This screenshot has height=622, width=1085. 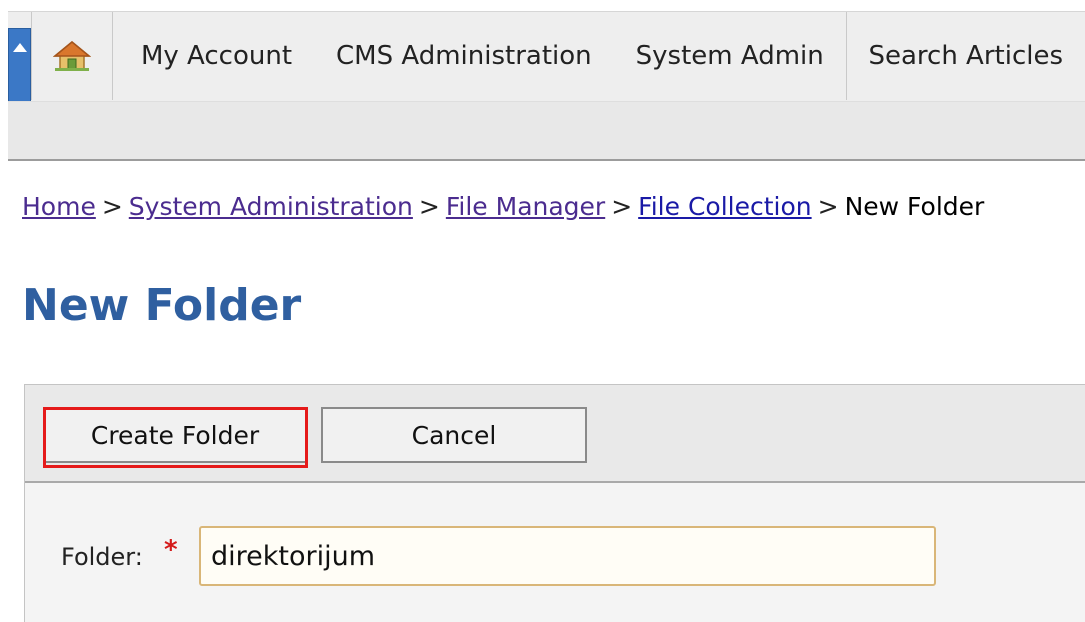 What do you see at coordinates (20, 67) in the screenshot?
I see `nav-scroll-up-button` at bounding box center [20, 67].